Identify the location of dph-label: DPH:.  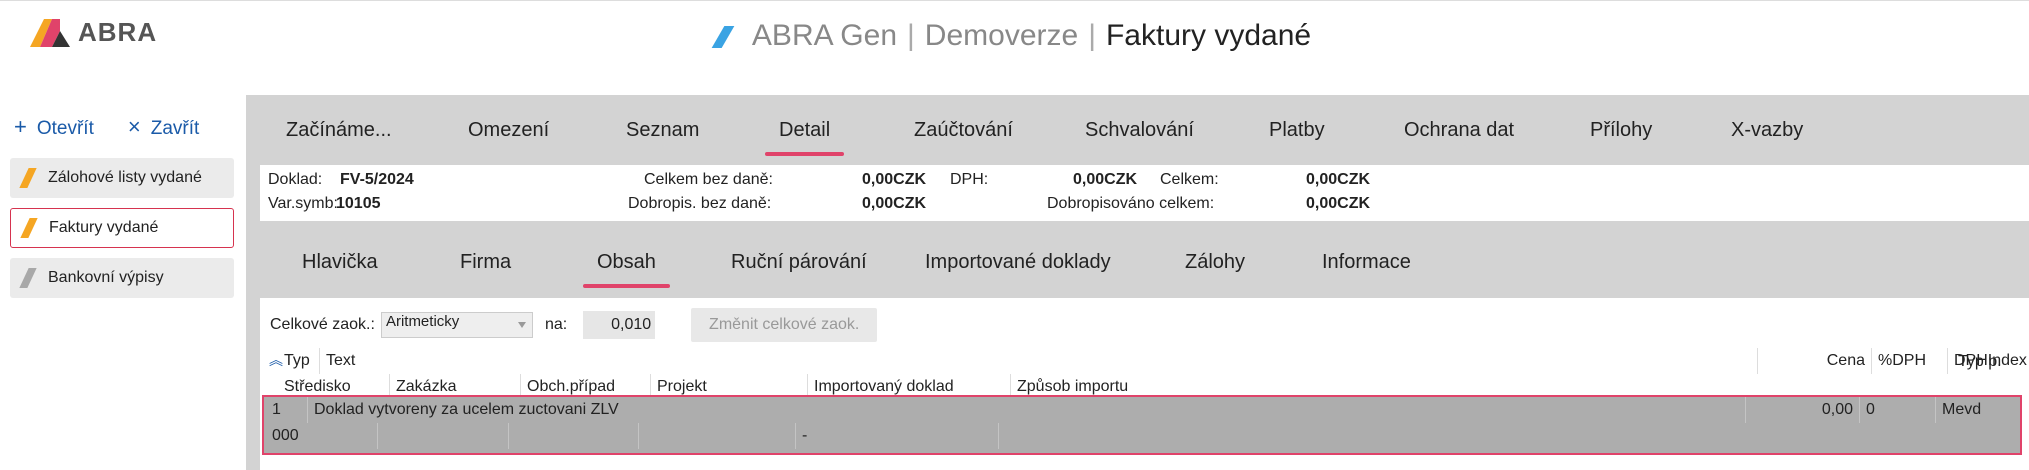
(969, 179).